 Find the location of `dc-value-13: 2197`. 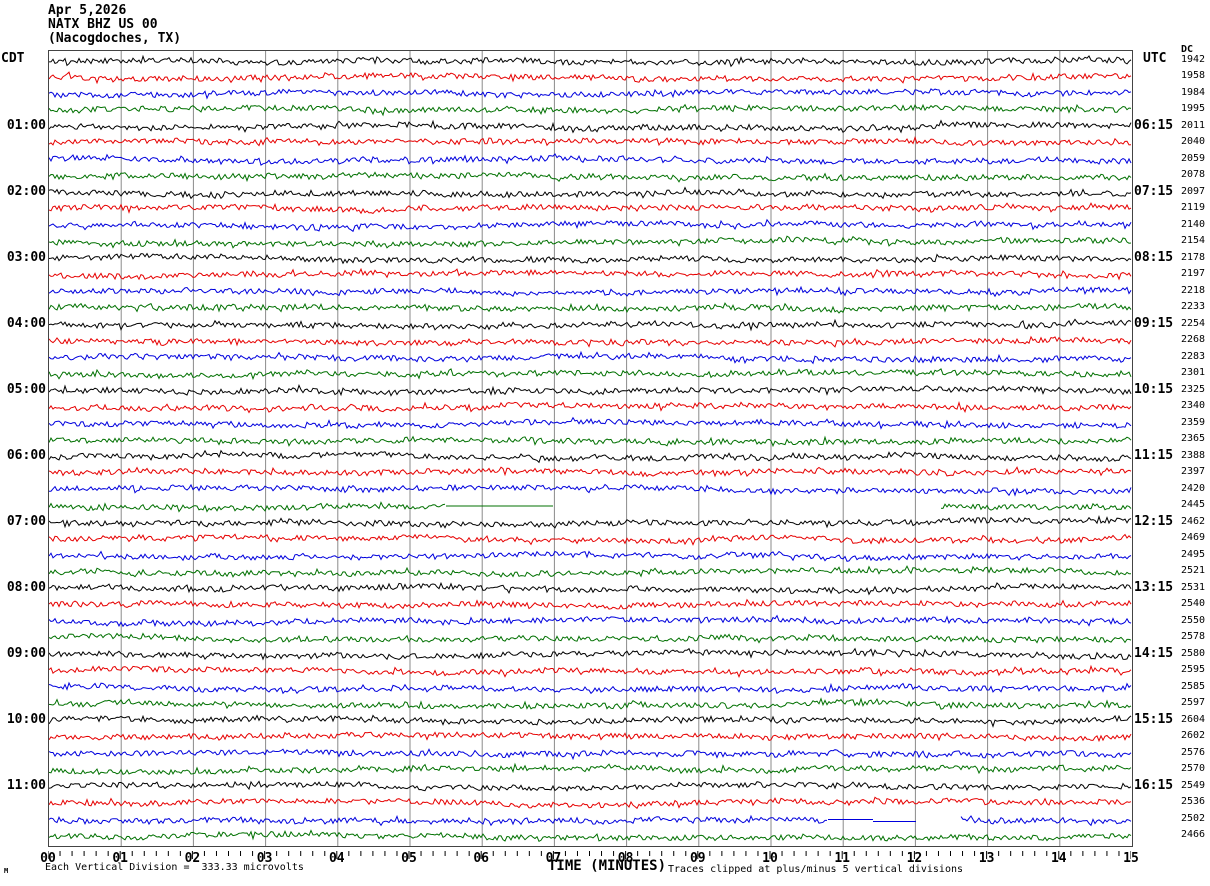

dc-value-13: 2197 is located at coordinates (1193, 273).